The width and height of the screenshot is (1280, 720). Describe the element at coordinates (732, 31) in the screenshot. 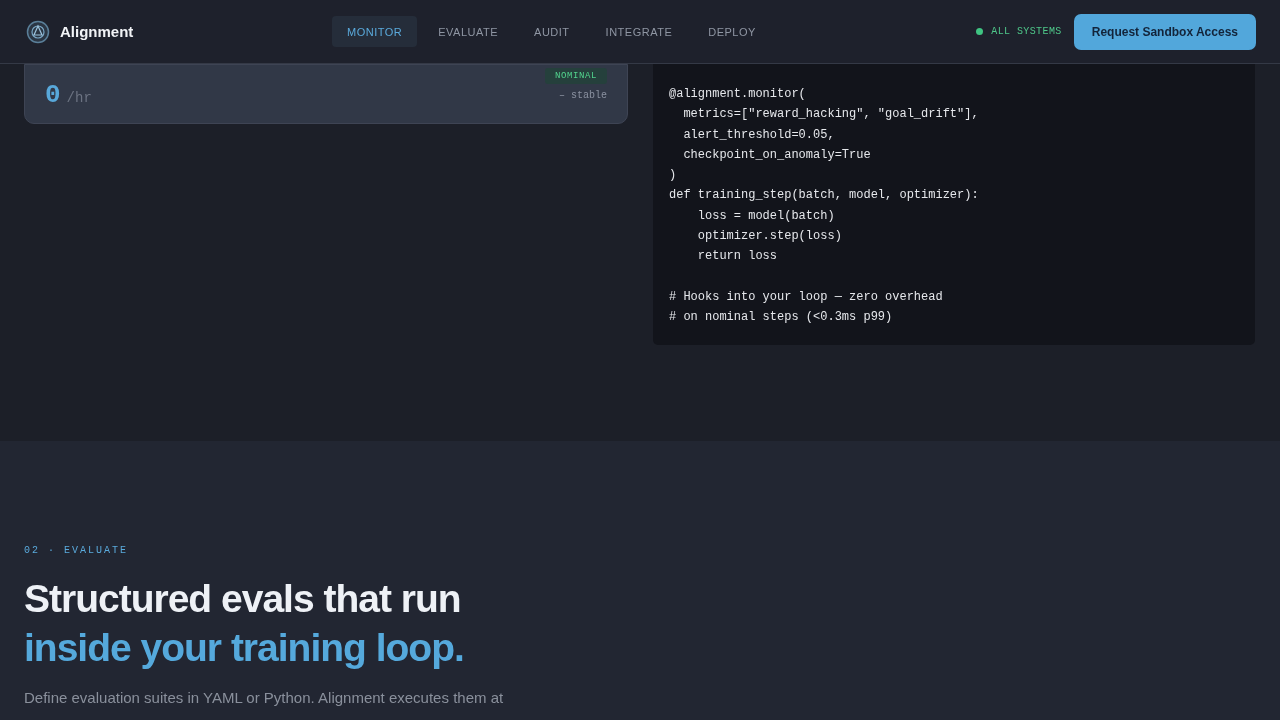

I see `nav-tab: DEPLOY` at that location.